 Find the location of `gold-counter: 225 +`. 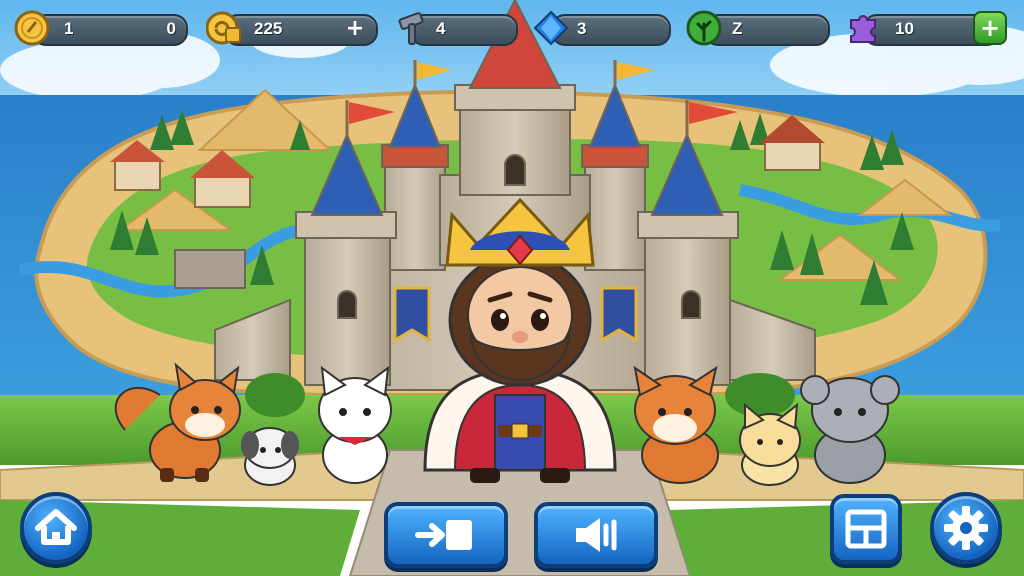

gold-counter: 225 + is located at coordinates (292, 28).